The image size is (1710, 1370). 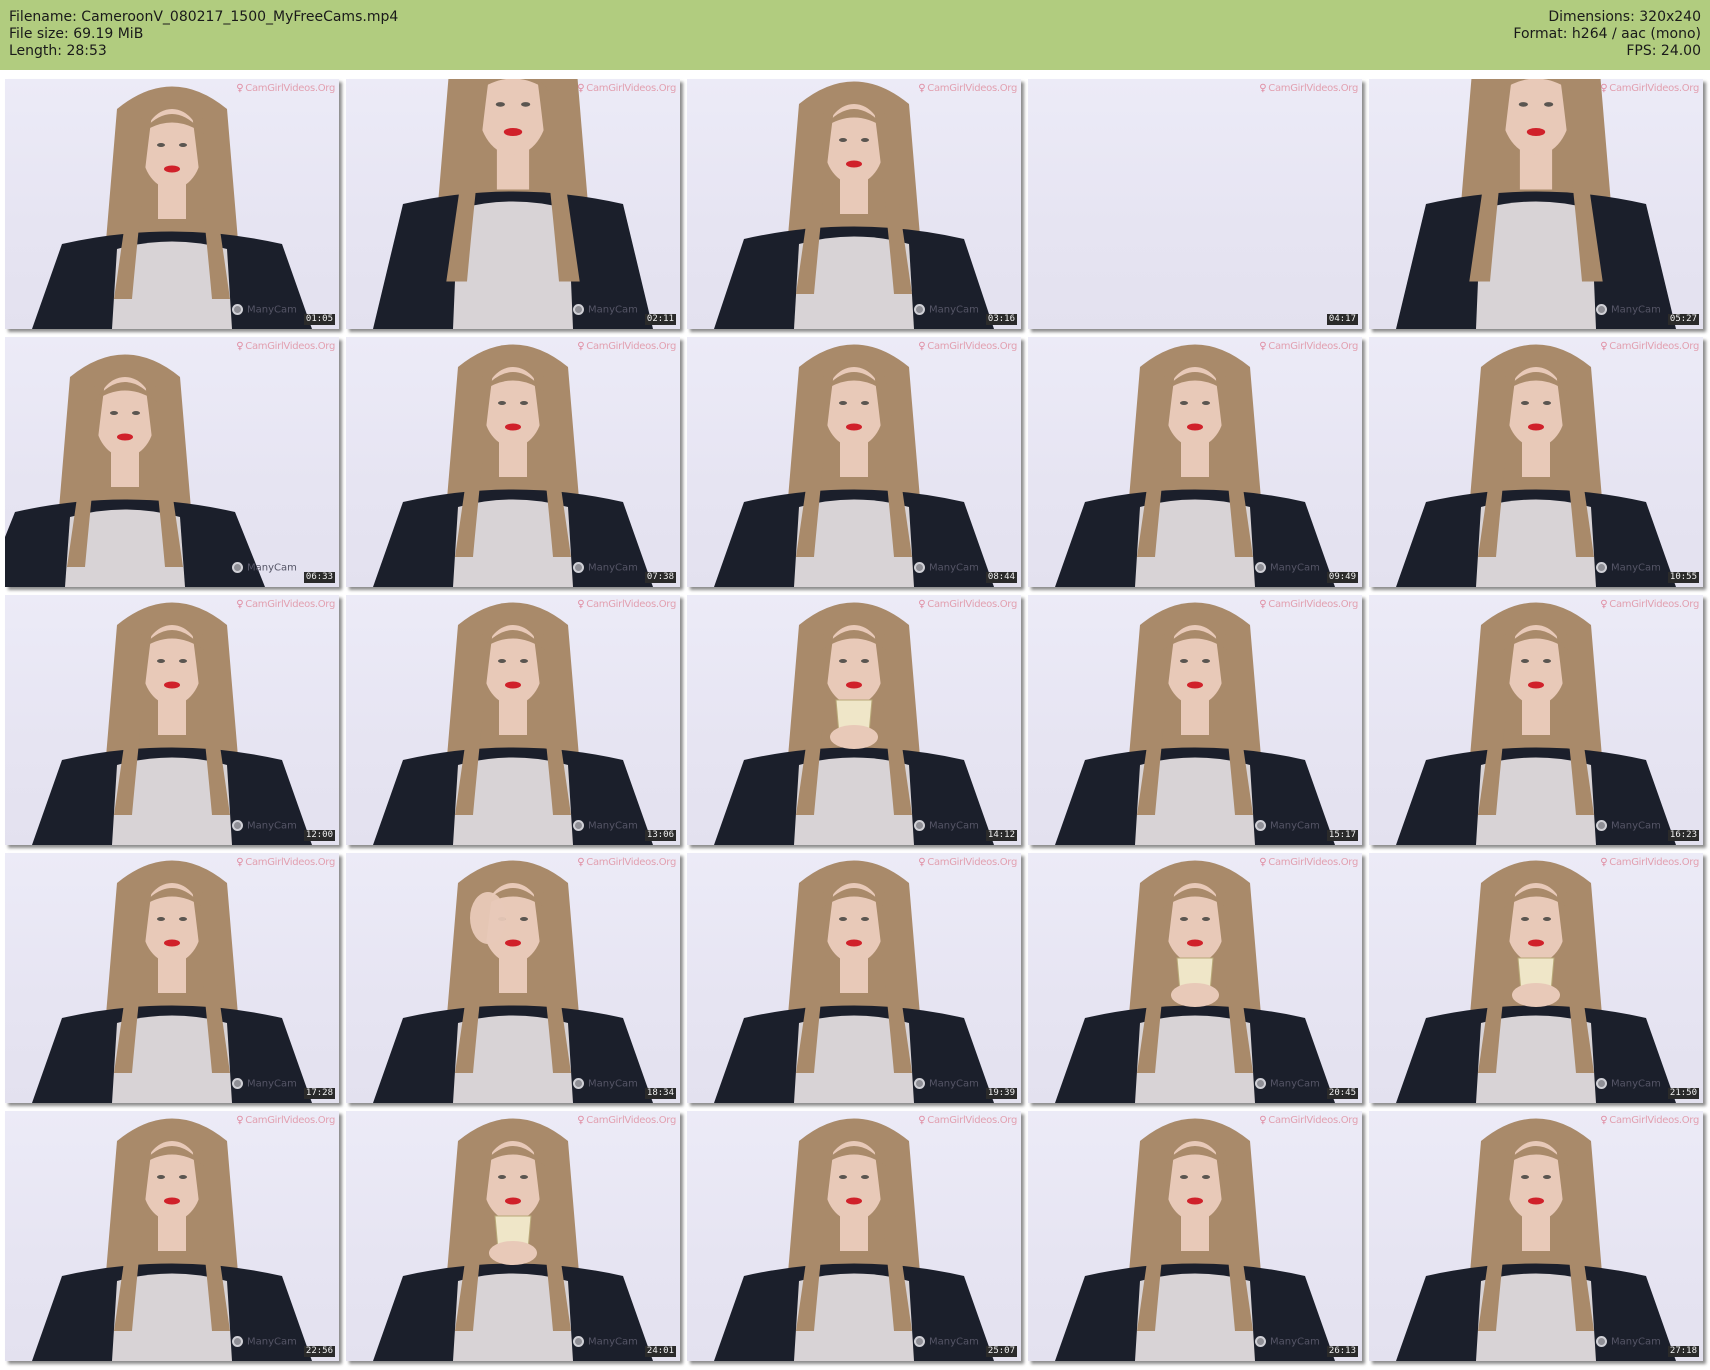 What do you see at coordinates (76, 34) in the screenshot?
I see `filesize-label: File size: 69.19 MiB` at bounding box center [76, 34].